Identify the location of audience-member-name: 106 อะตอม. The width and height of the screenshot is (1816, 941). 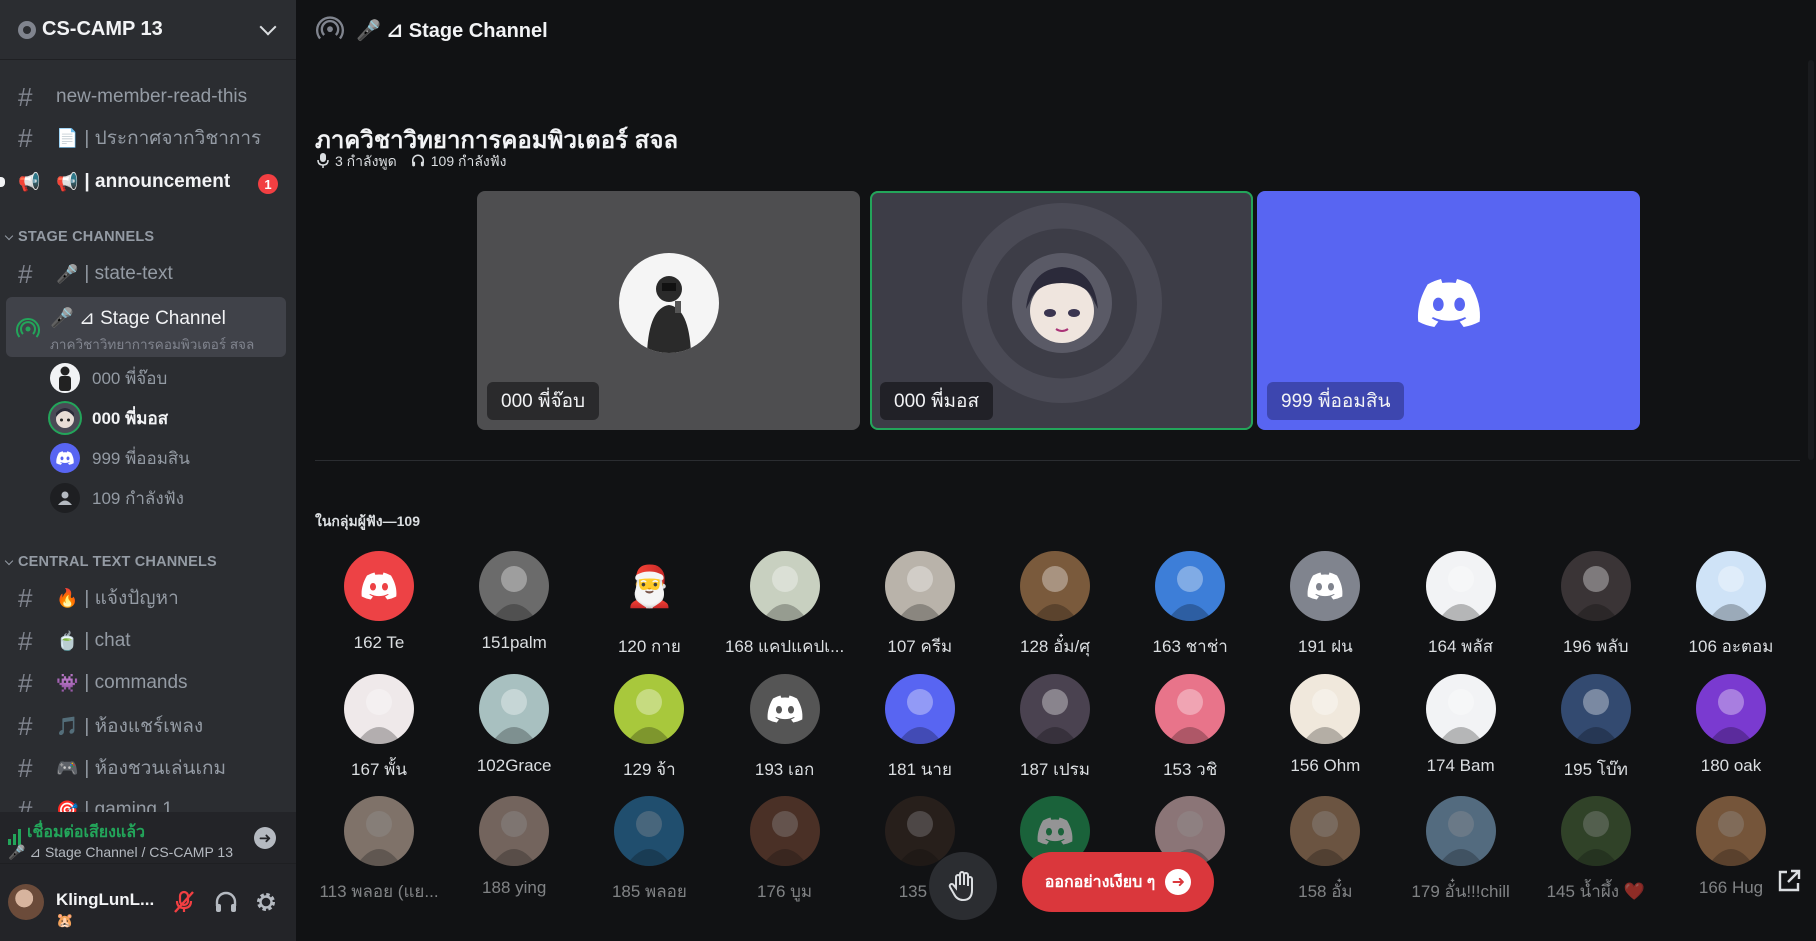
(1731, 646).